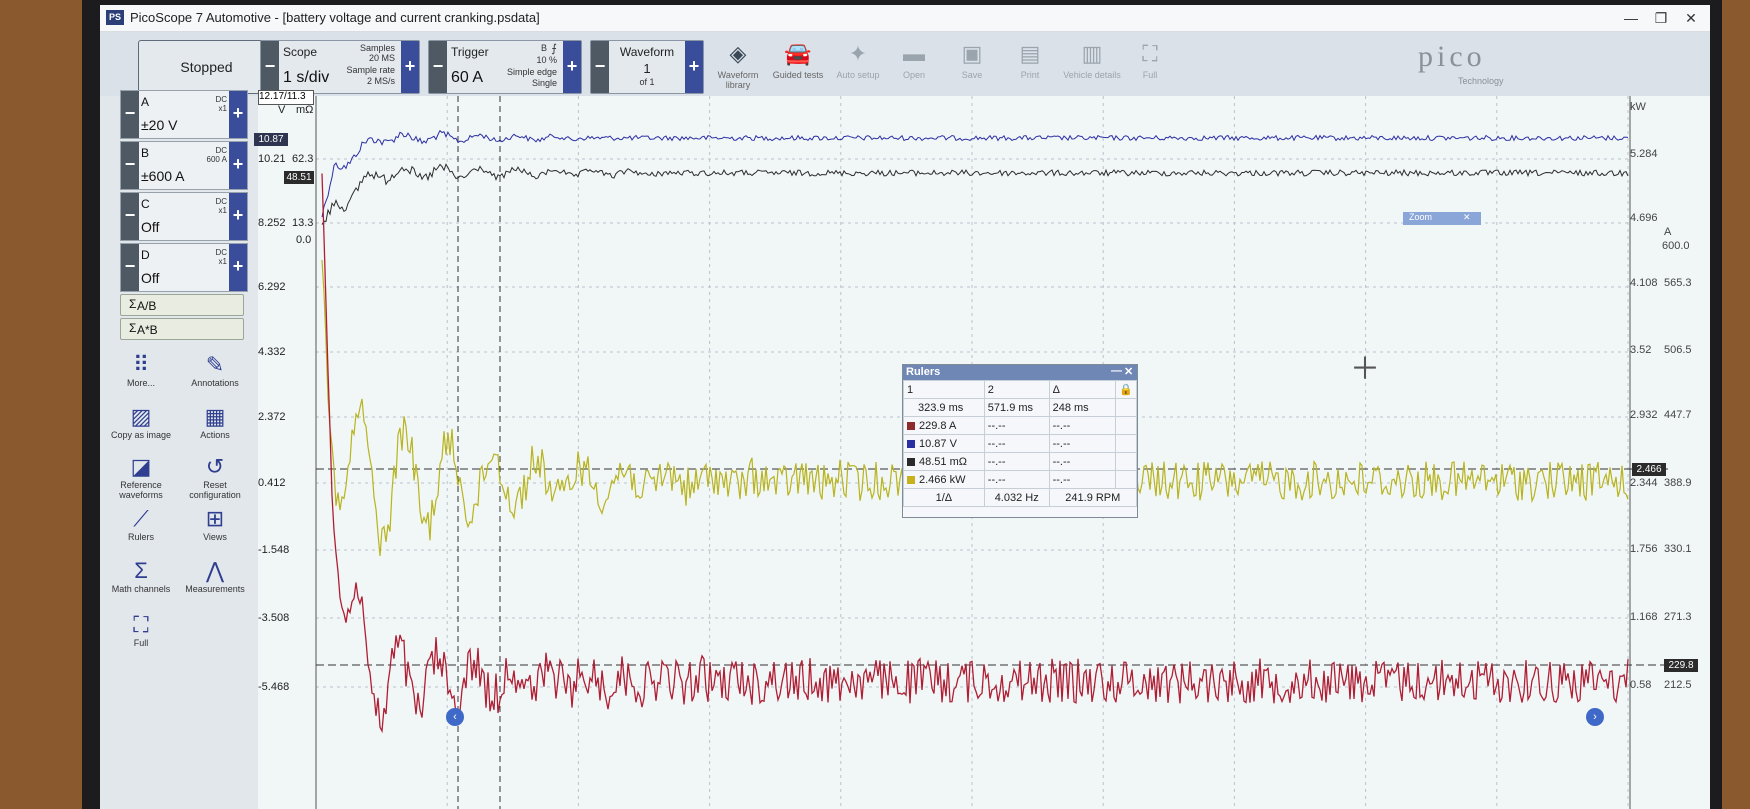 This screenshot has height=809, width=1750. What do you see at coordinates (130, 165) in the screenshot?
I see `channel-b-decrease-button: −` at bounding box center [130, 165].